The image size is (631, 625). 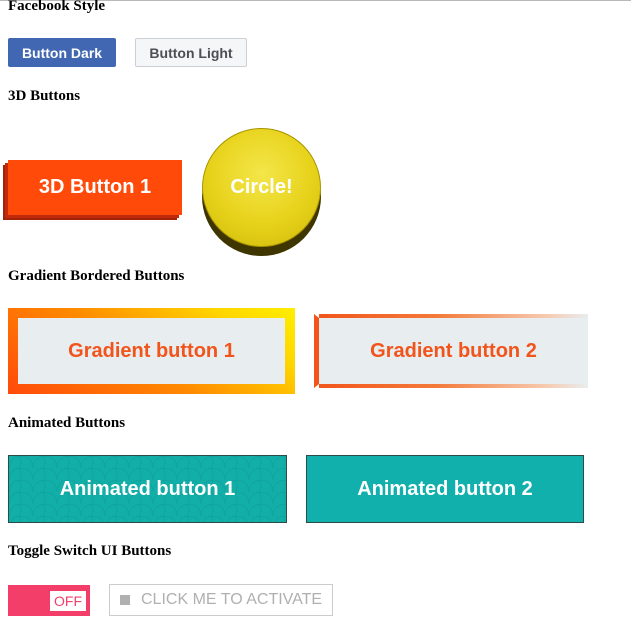 What do you see at coordinates (96, 276) in the screenshot?
I see `gradient-buttons-heading: Gradient Bordered Buttons` at bounding box center [96, 276].